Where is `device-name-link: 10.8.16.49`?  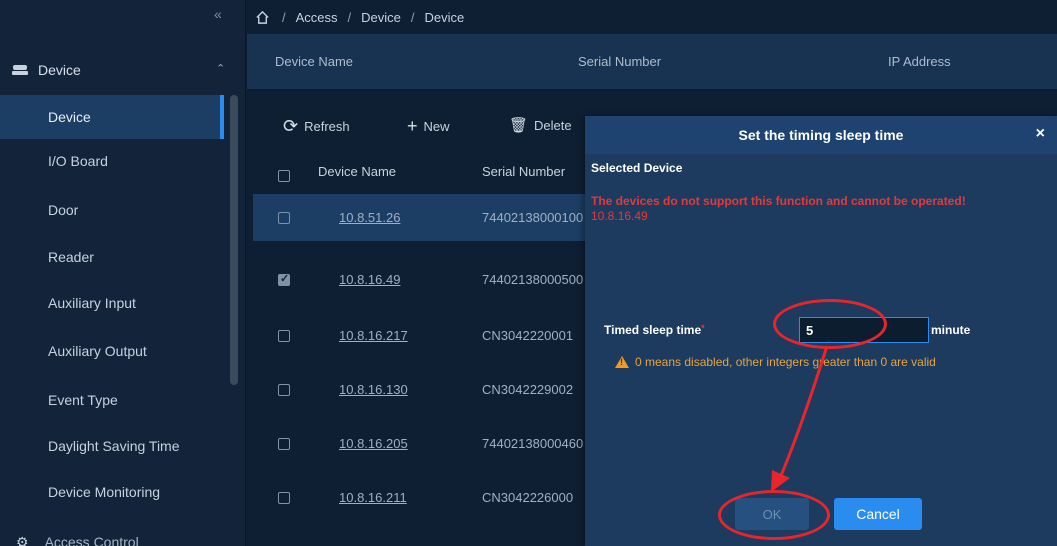 device-name-link: 10.8.16.49 is located at coordinates (369, 279).